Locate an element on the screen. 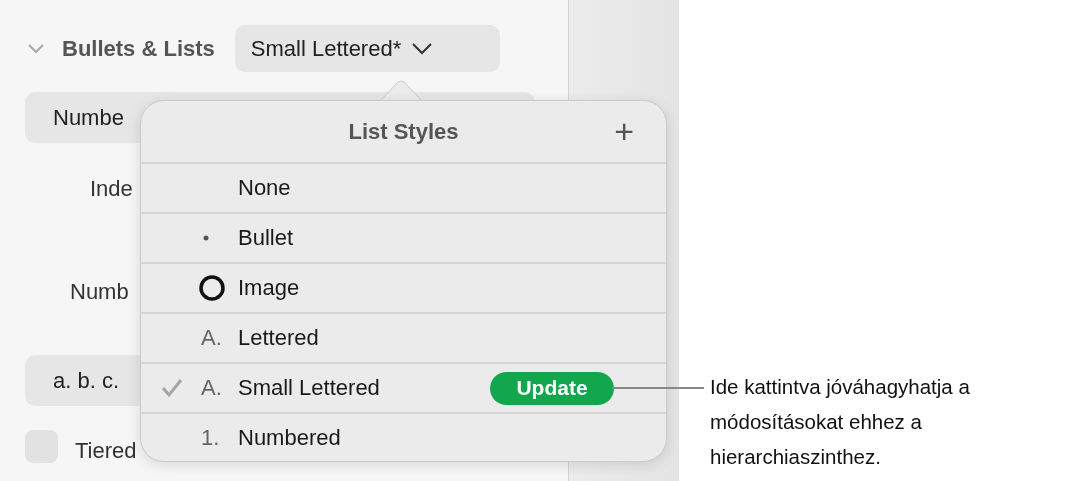 This screenshot has height=481, width=1071. number-label: Numb is located at coordinates (99, 292).